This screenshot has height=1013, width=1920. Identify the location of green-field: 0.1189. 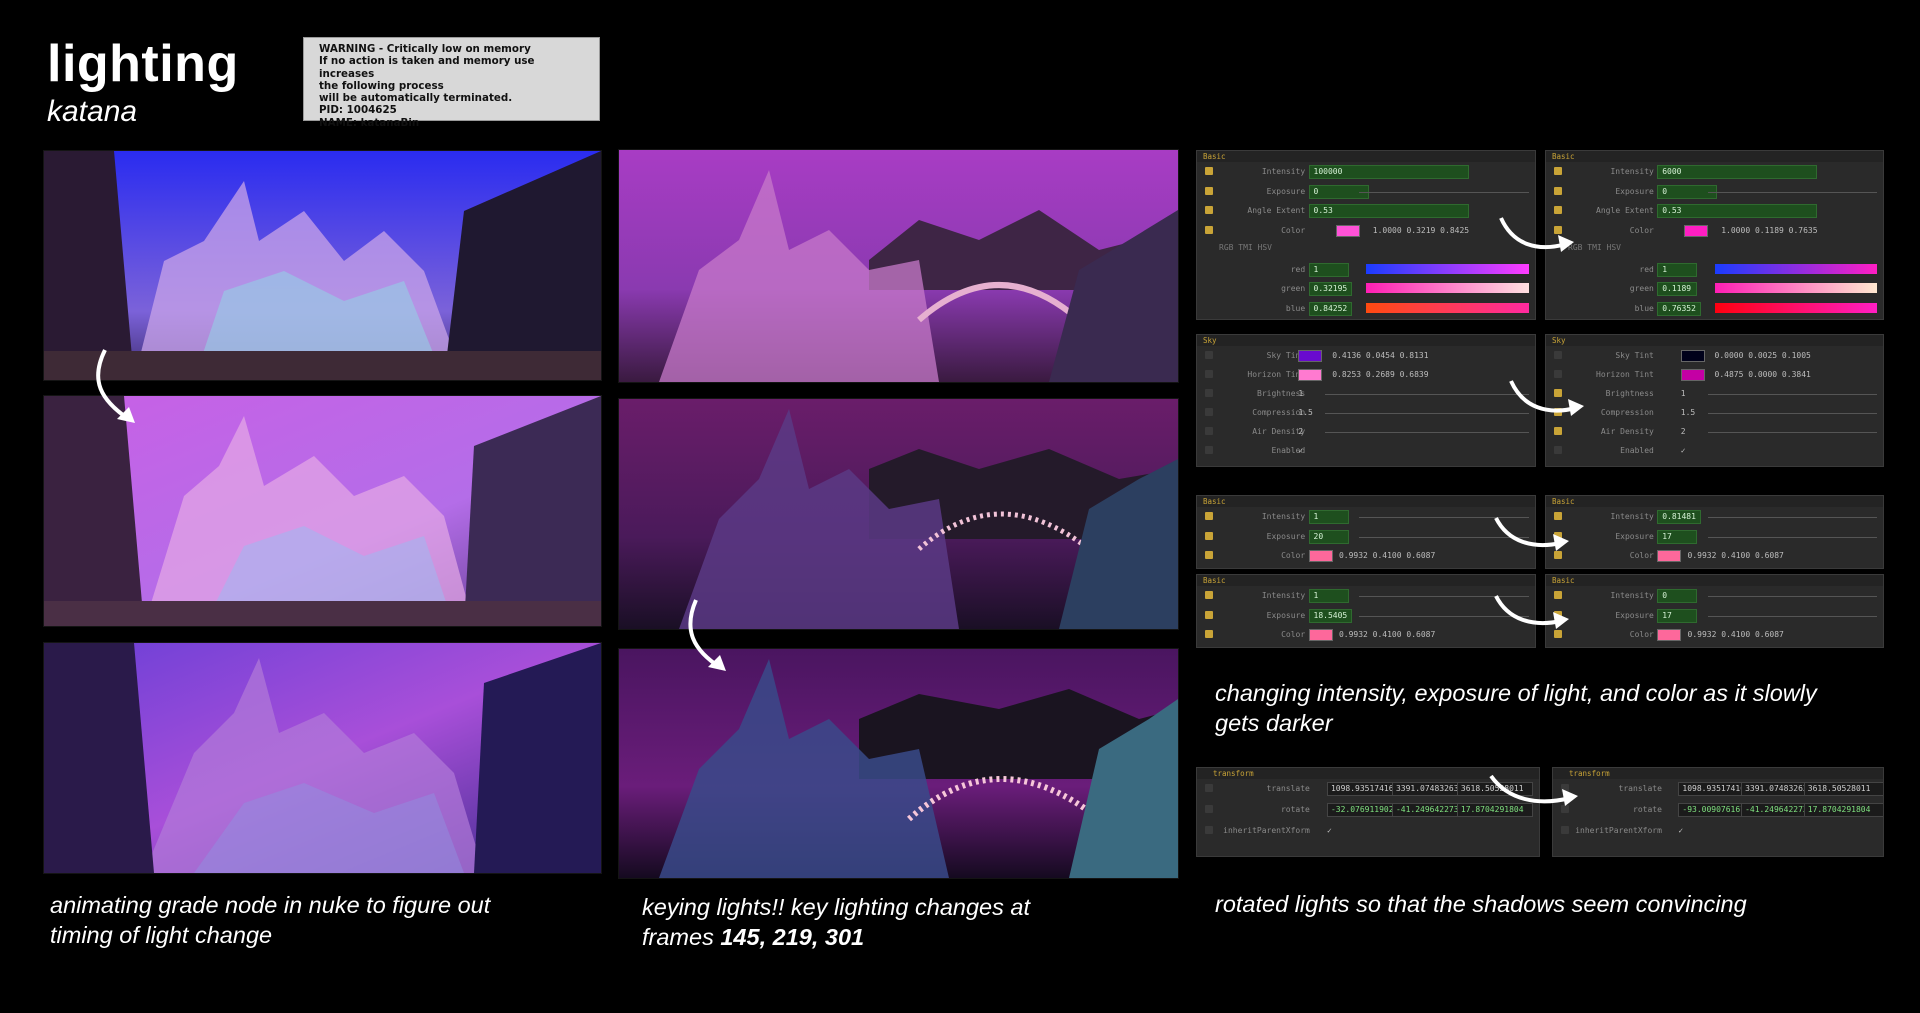
(1677, 289).